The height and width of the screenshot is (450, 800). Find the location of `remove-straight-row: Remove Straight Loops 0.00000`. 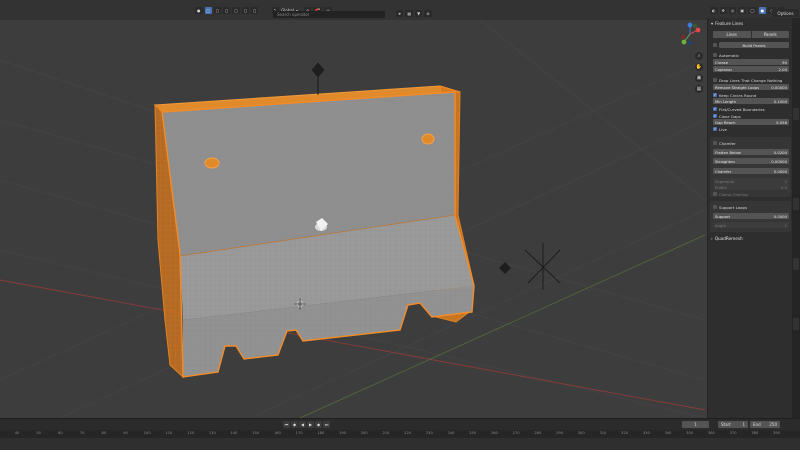

remove-straight-row: Remove Straight Loops 0.00000 is located at coordinates (751, 87).